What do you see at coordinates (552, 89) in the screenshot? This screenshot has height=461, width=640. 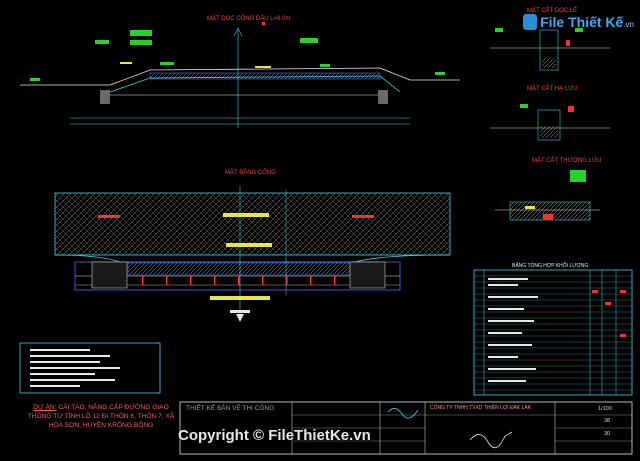 I see `side-b-title: MẶT CẮT HẠ LƯU` at bounding box center [552, 89].